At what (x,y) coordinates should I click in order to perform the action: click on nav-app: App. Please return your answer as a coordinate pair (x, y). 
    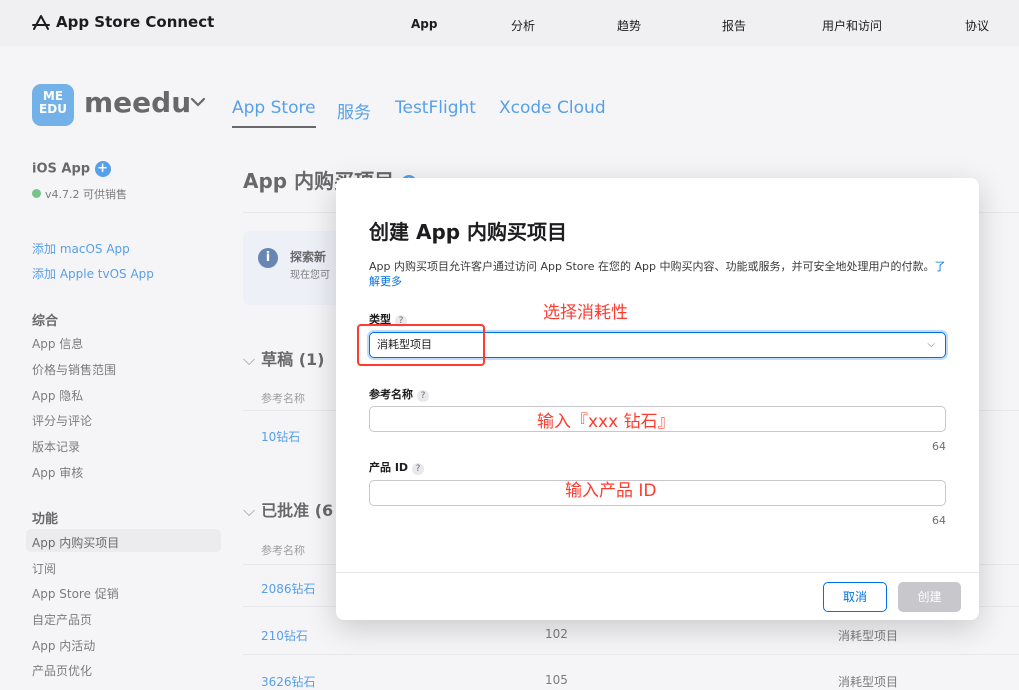
    Looking at the image, I should click on (424, 24).